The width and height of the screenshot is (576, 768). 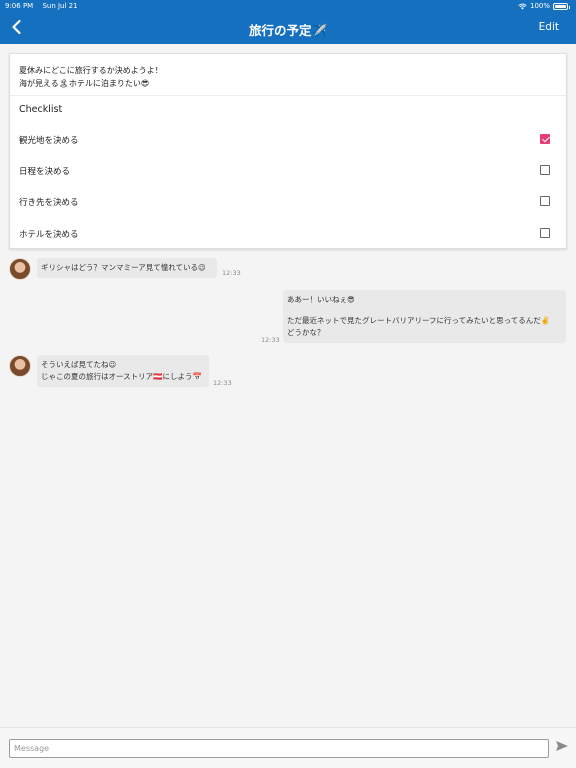 What do you see at coordinates (288, 202) in the screenshot?
I see `checklist-item: 行き先を決める` at bounding box center [288, 202].